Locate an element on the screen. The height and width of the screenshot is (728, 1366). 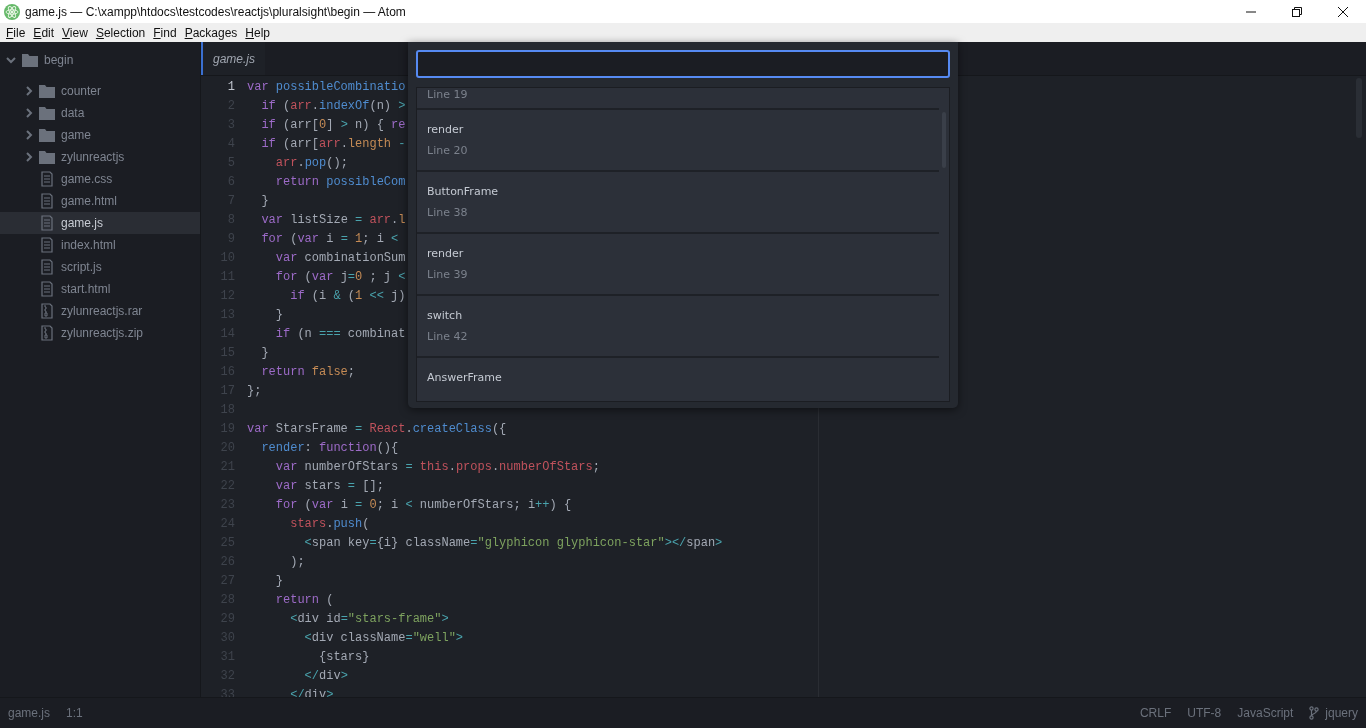
code-line: return possibleCom is located at coordinates (340, 181).